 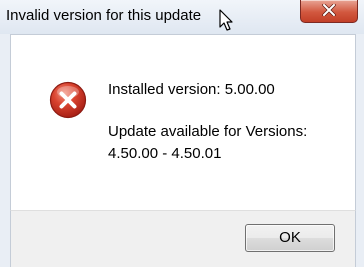 What do you see at coordinates (226, 20) in the screenshot?
I see `mouse-pointer-icon` at bounding box center [226, 20].